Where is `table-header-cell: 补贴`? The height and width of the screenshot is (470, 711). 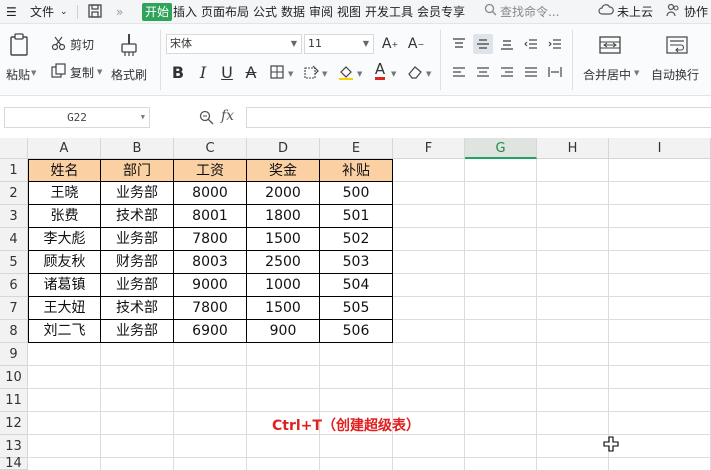 table-header-cell: 补贴 is located at coordinates (356, 170).